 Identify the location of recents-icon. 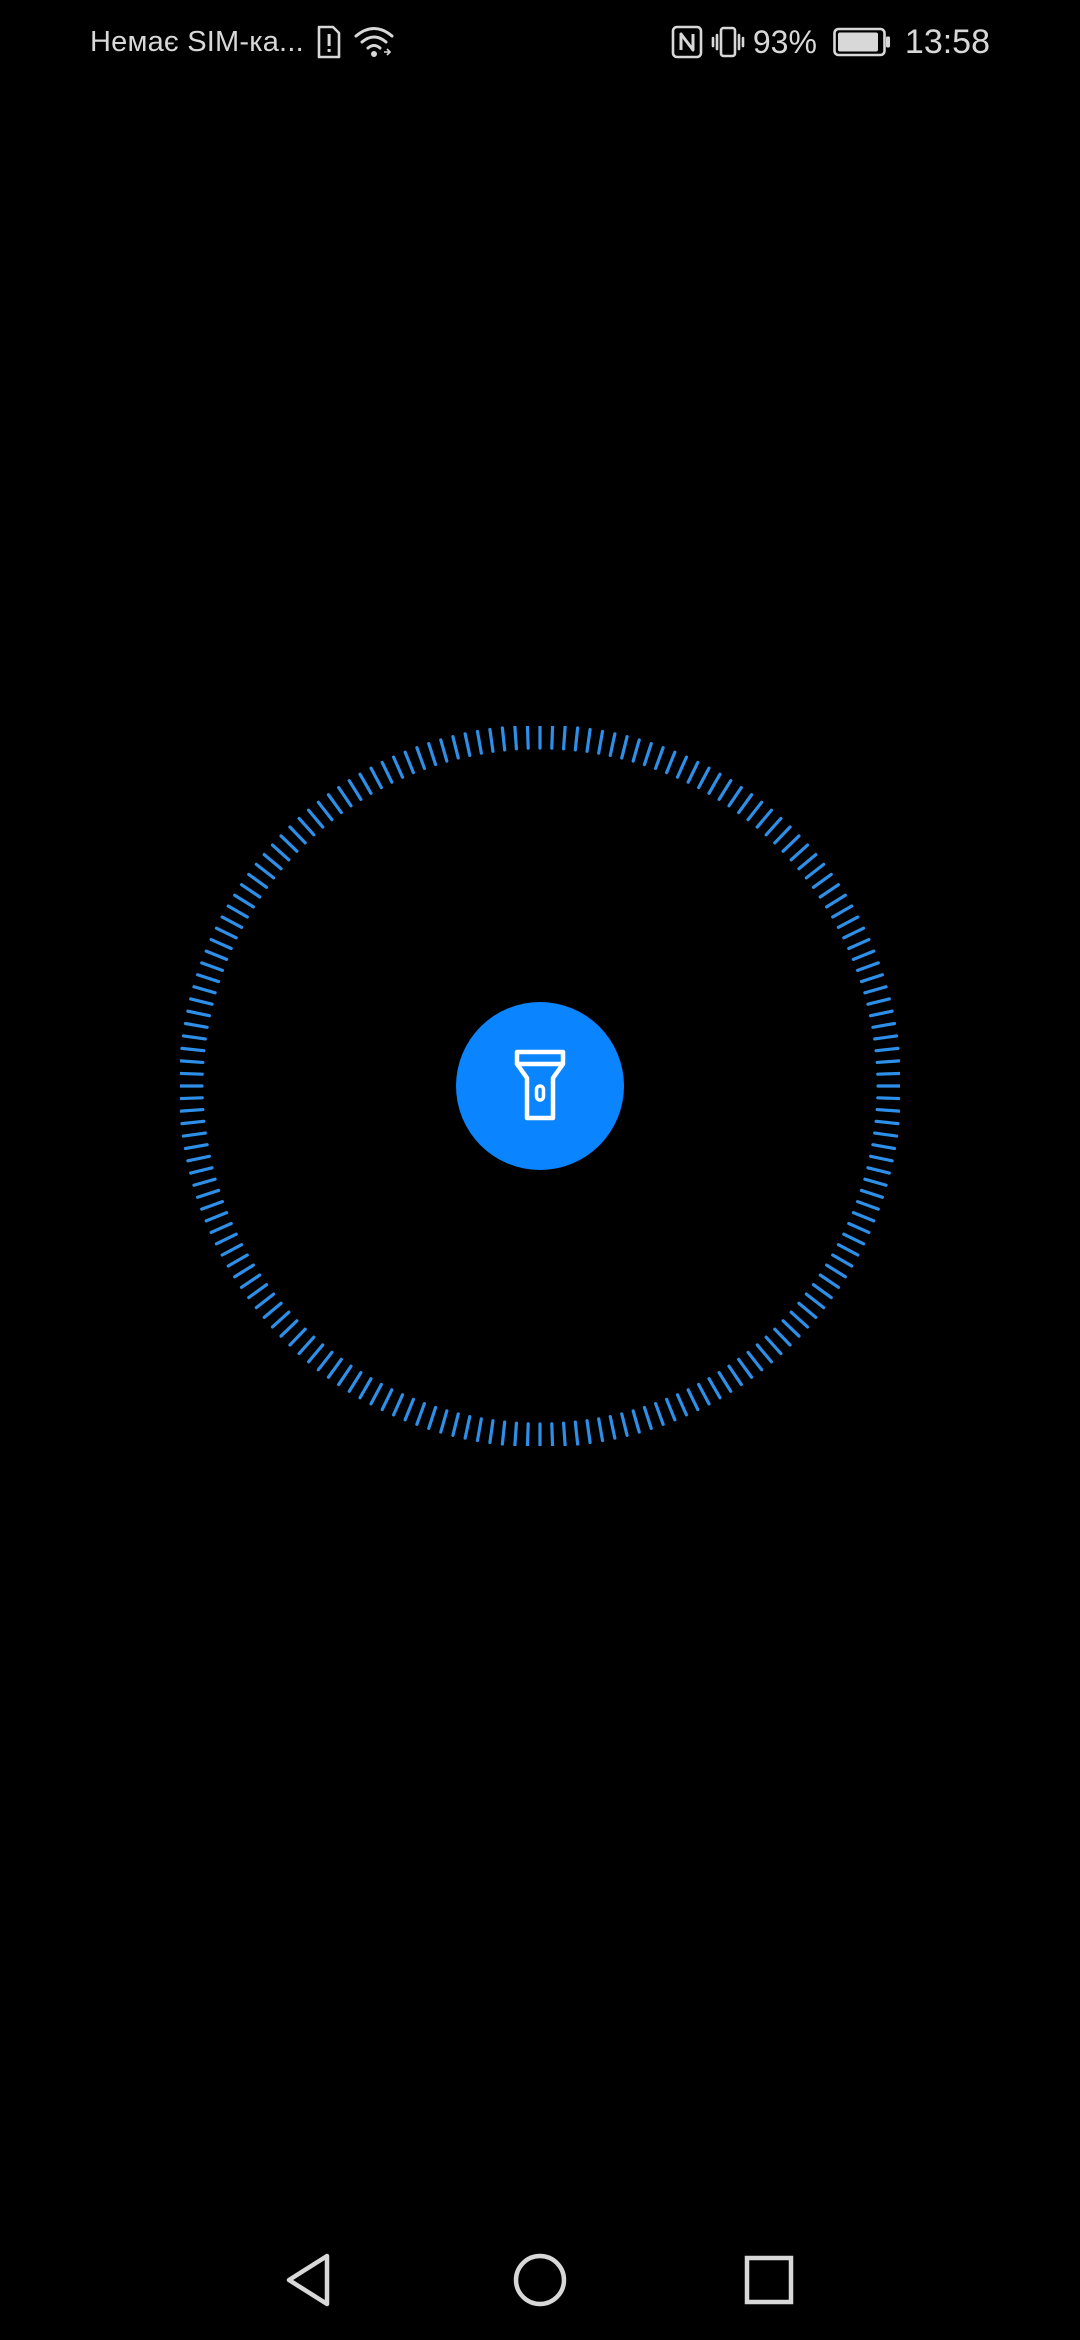
(769, 2280).